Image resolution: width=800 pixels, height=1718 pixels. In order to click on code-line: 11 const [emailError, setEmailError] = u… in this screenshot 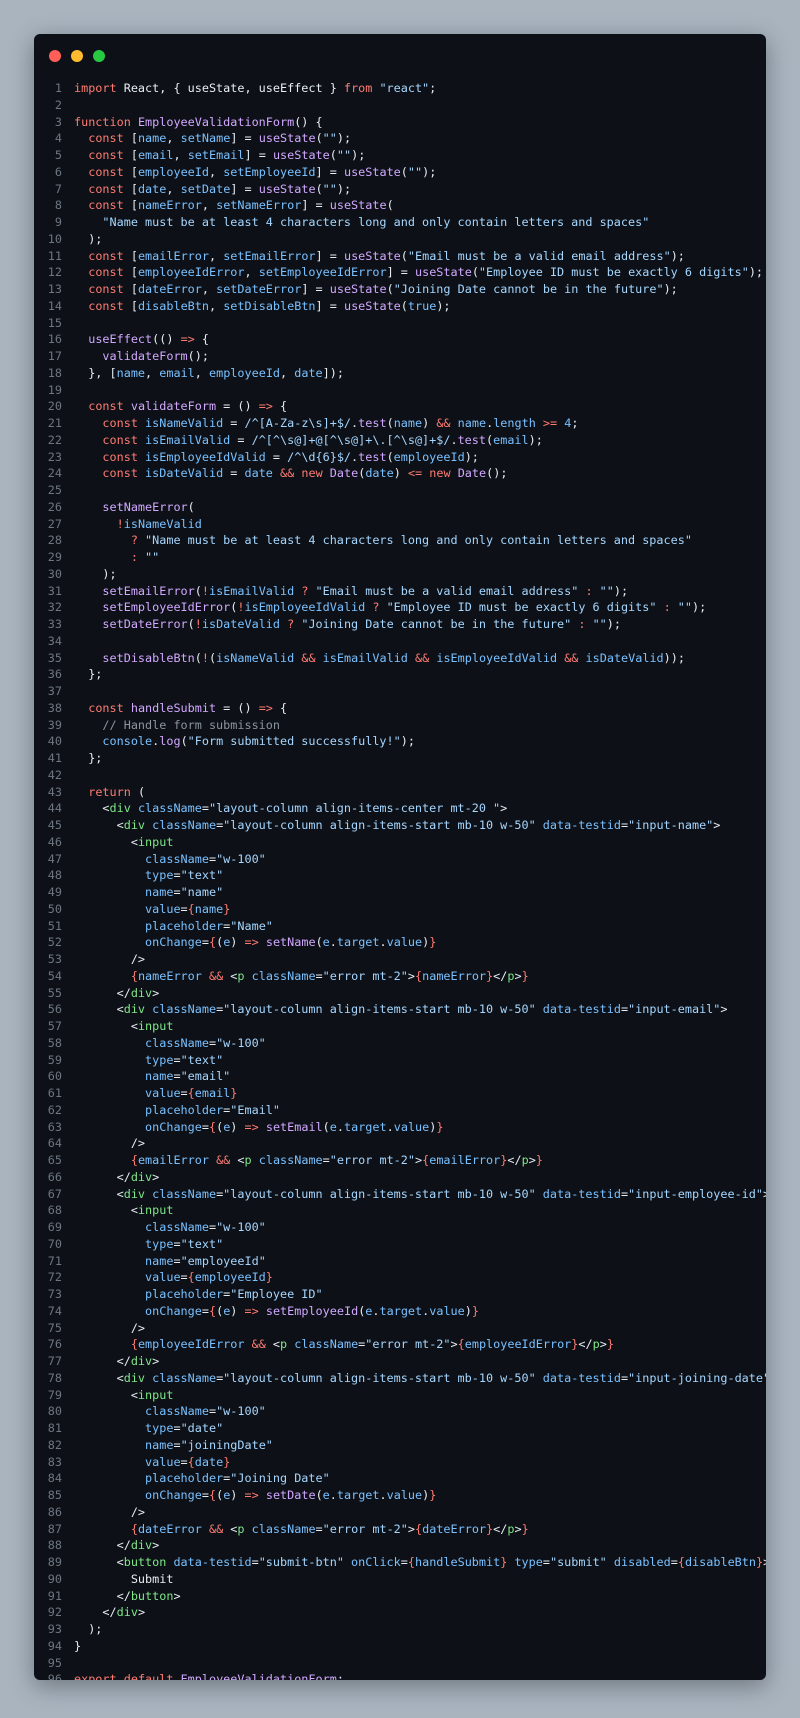, I will do `click(400, 256)`.